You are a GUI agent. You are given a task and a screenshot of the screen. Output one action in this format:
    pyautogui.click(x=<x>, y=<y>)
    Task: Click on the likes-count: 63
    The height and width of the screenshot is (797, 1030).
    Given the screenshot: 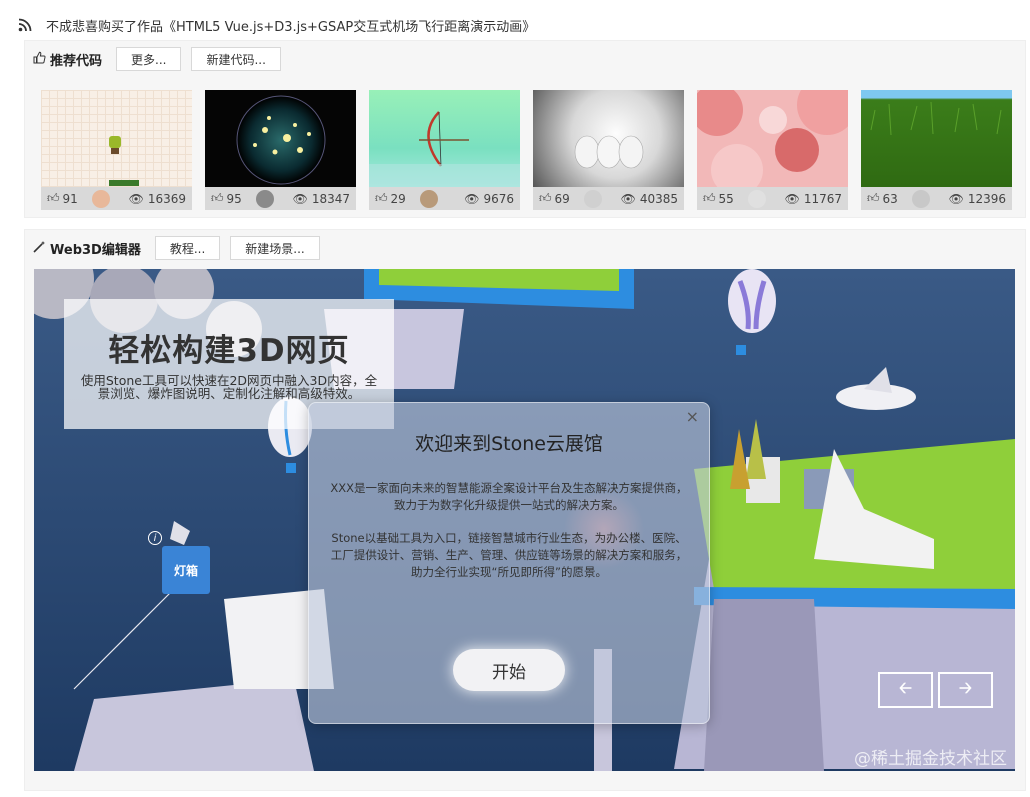 What is the action you would take?
    pyautogui.click(x=890, y=198)
    